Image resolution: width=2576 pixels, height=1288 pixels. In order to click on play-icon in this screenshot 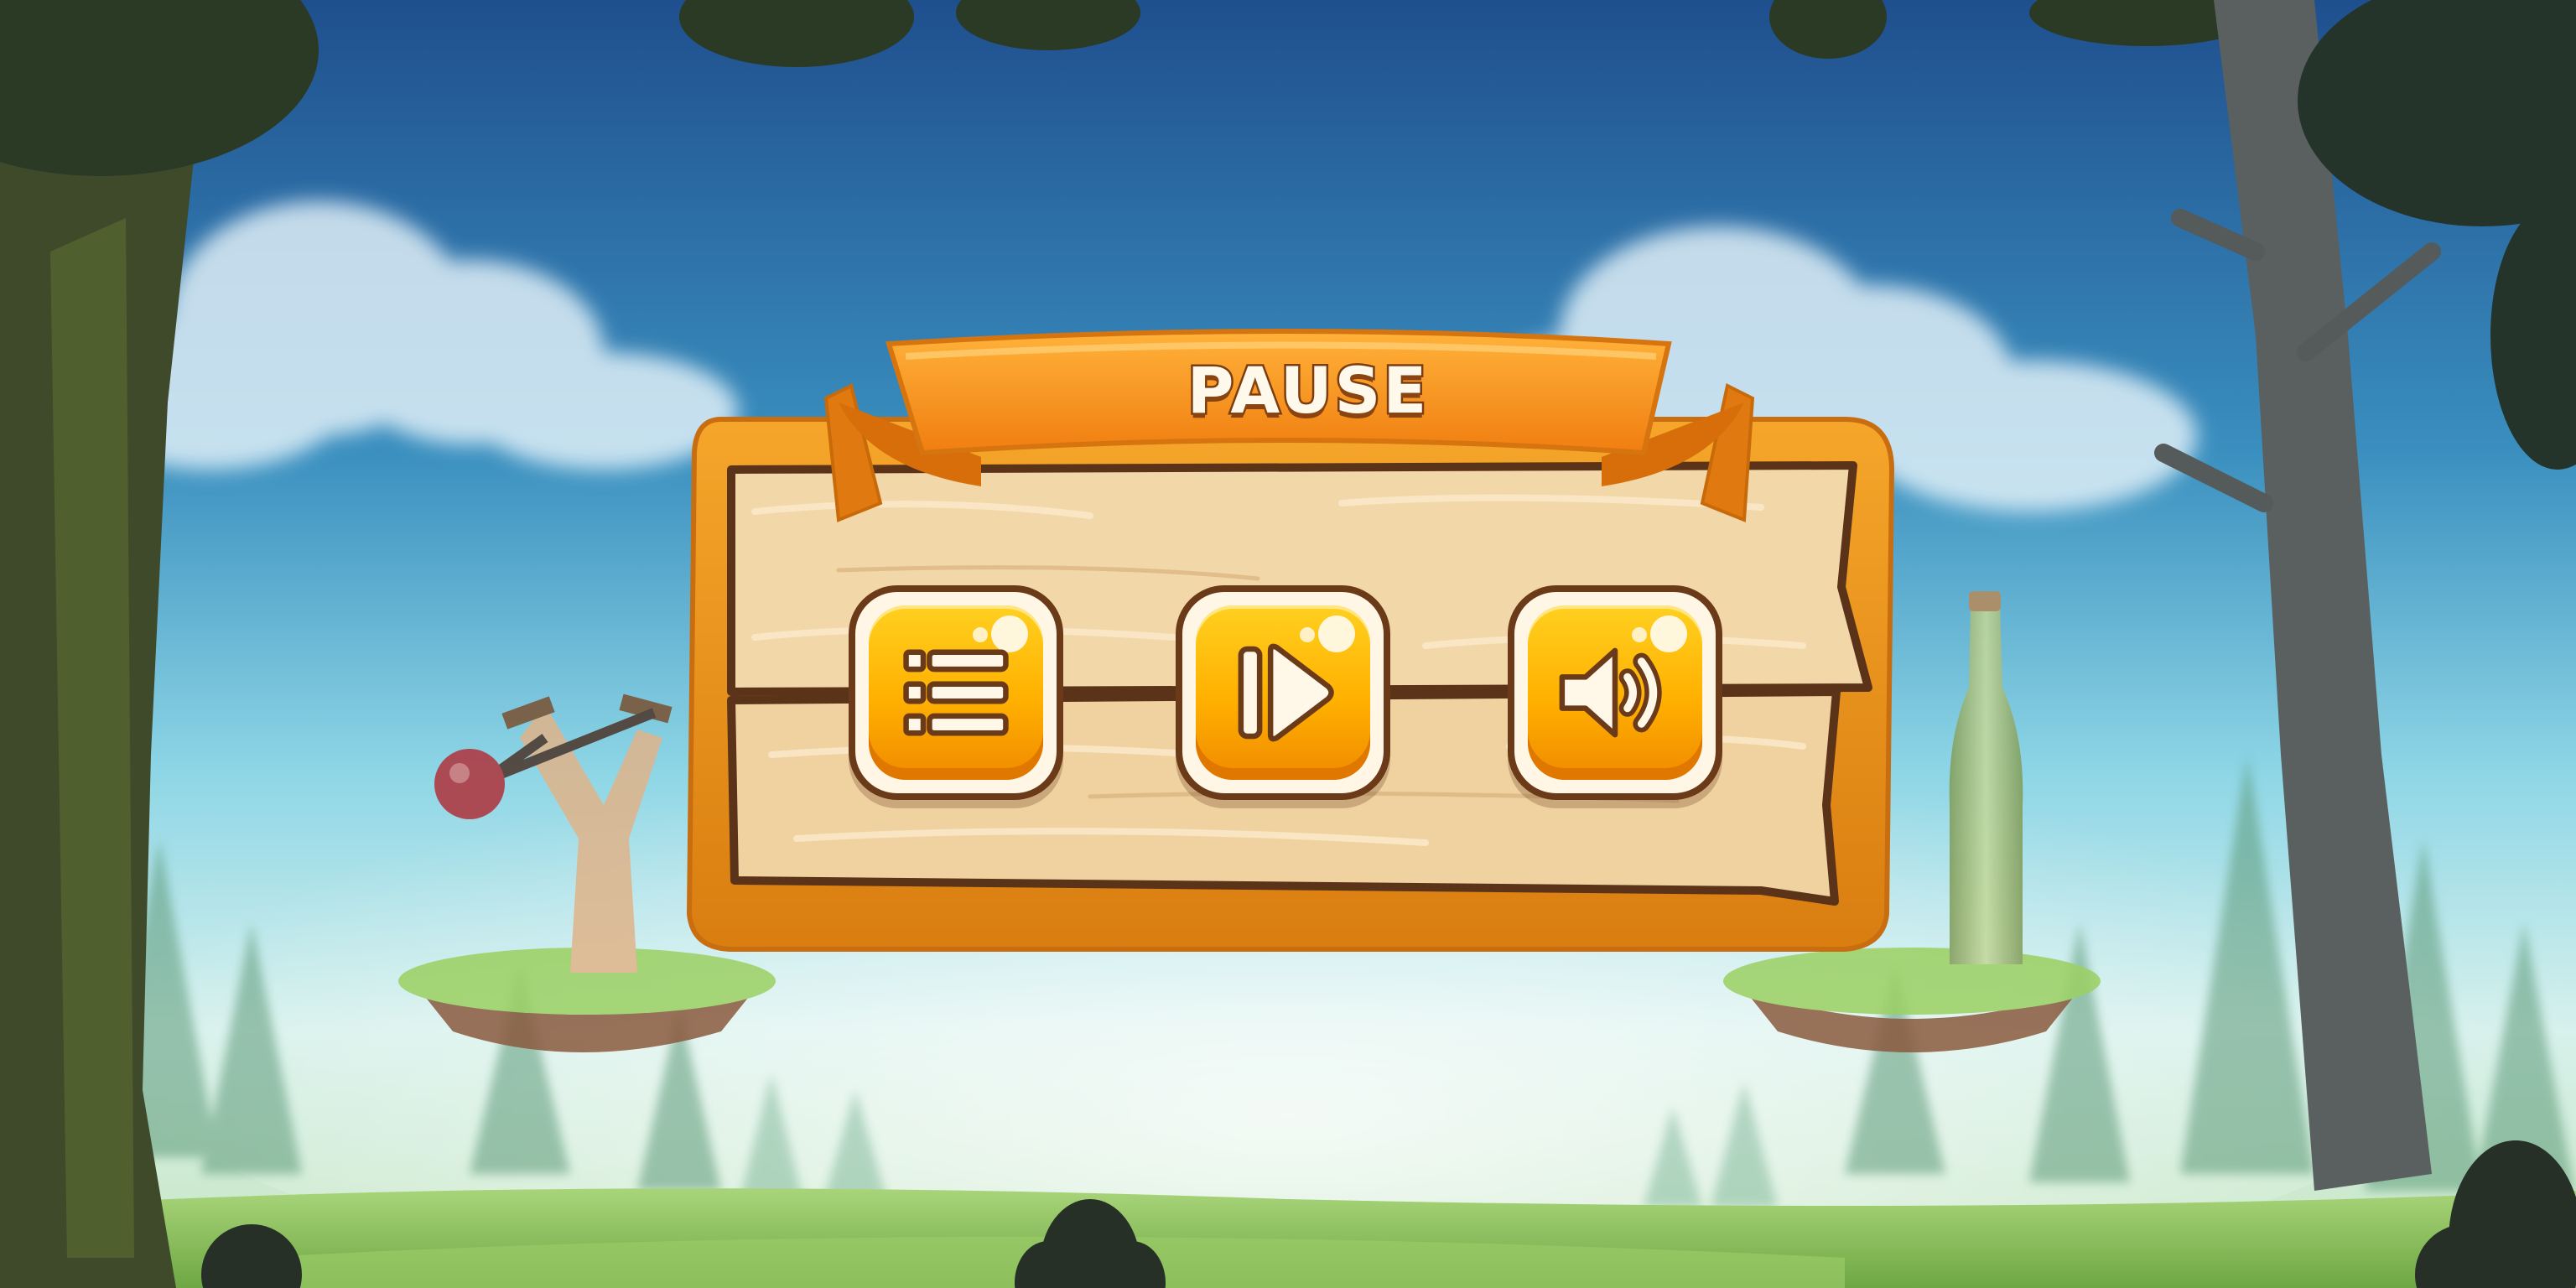, I will do `click(1286, 692)`.